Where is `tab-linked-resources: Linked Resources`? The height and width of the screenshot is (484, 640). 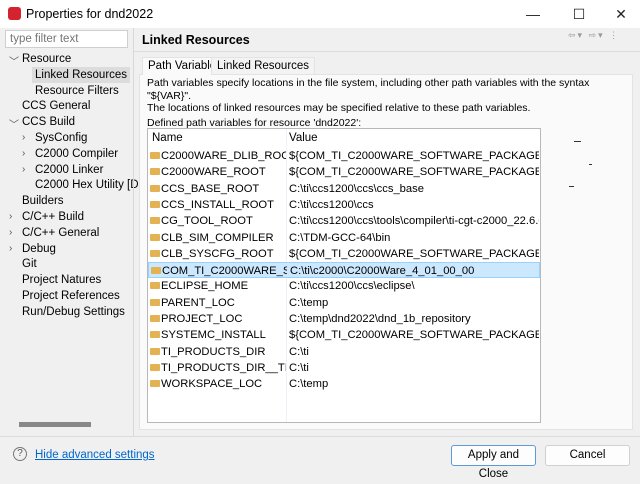
tab-linked-resources: Linked Resources is located at coordinates (263, 66).